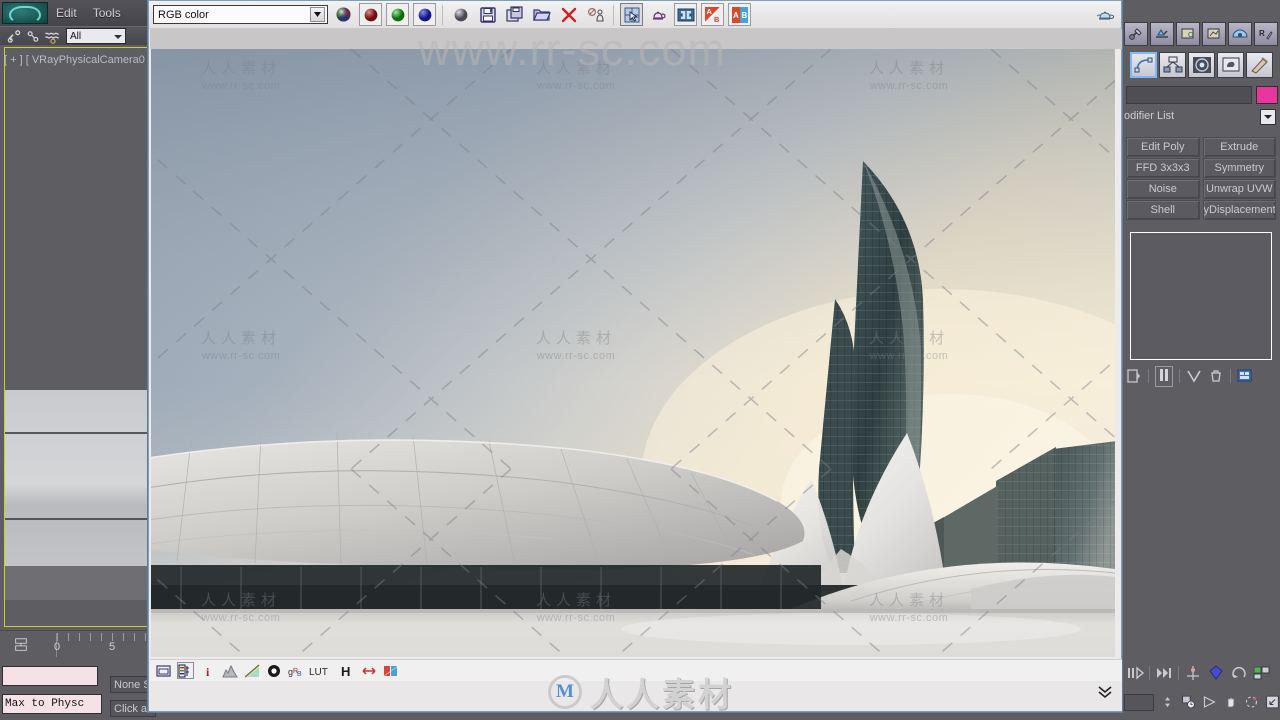 This screenshot has height=720, width=1280. What do you see at coordinates (636, 696) in the screenshot?
I see `vfb-footer` at bounding box center [636, 696].